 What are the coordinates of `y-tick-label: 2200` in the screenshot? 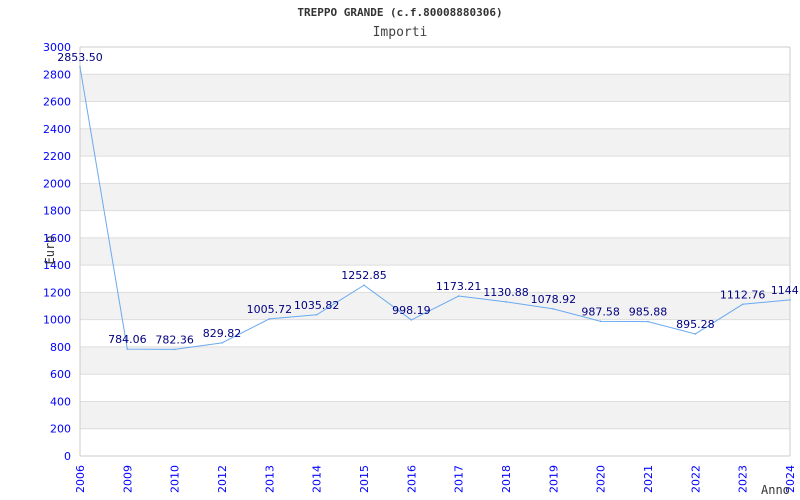 It's located at (57, 156).